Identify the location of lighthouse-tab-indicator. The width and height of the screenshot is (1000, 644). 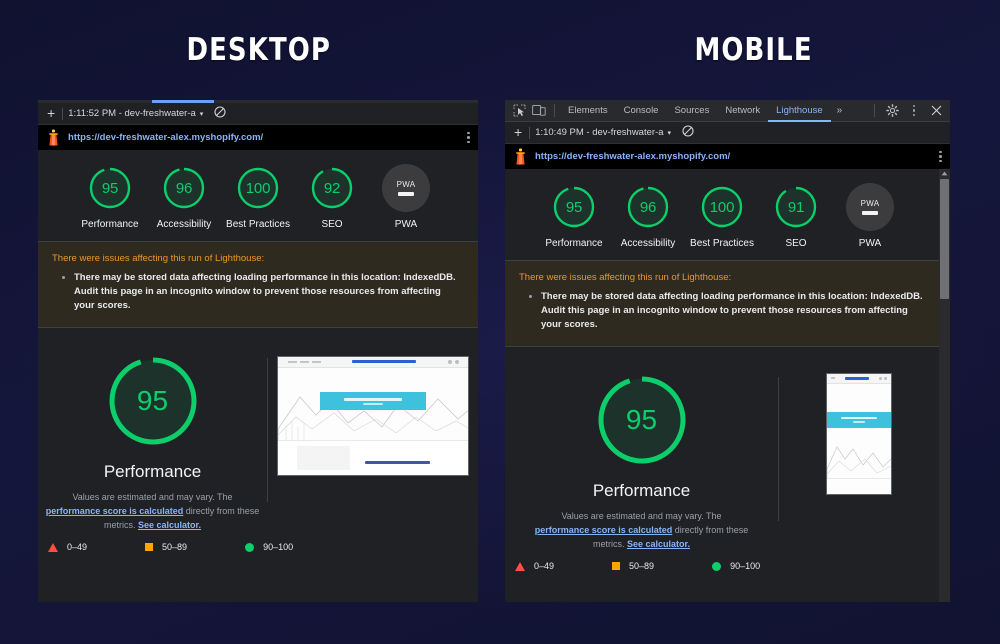
(183, 101).